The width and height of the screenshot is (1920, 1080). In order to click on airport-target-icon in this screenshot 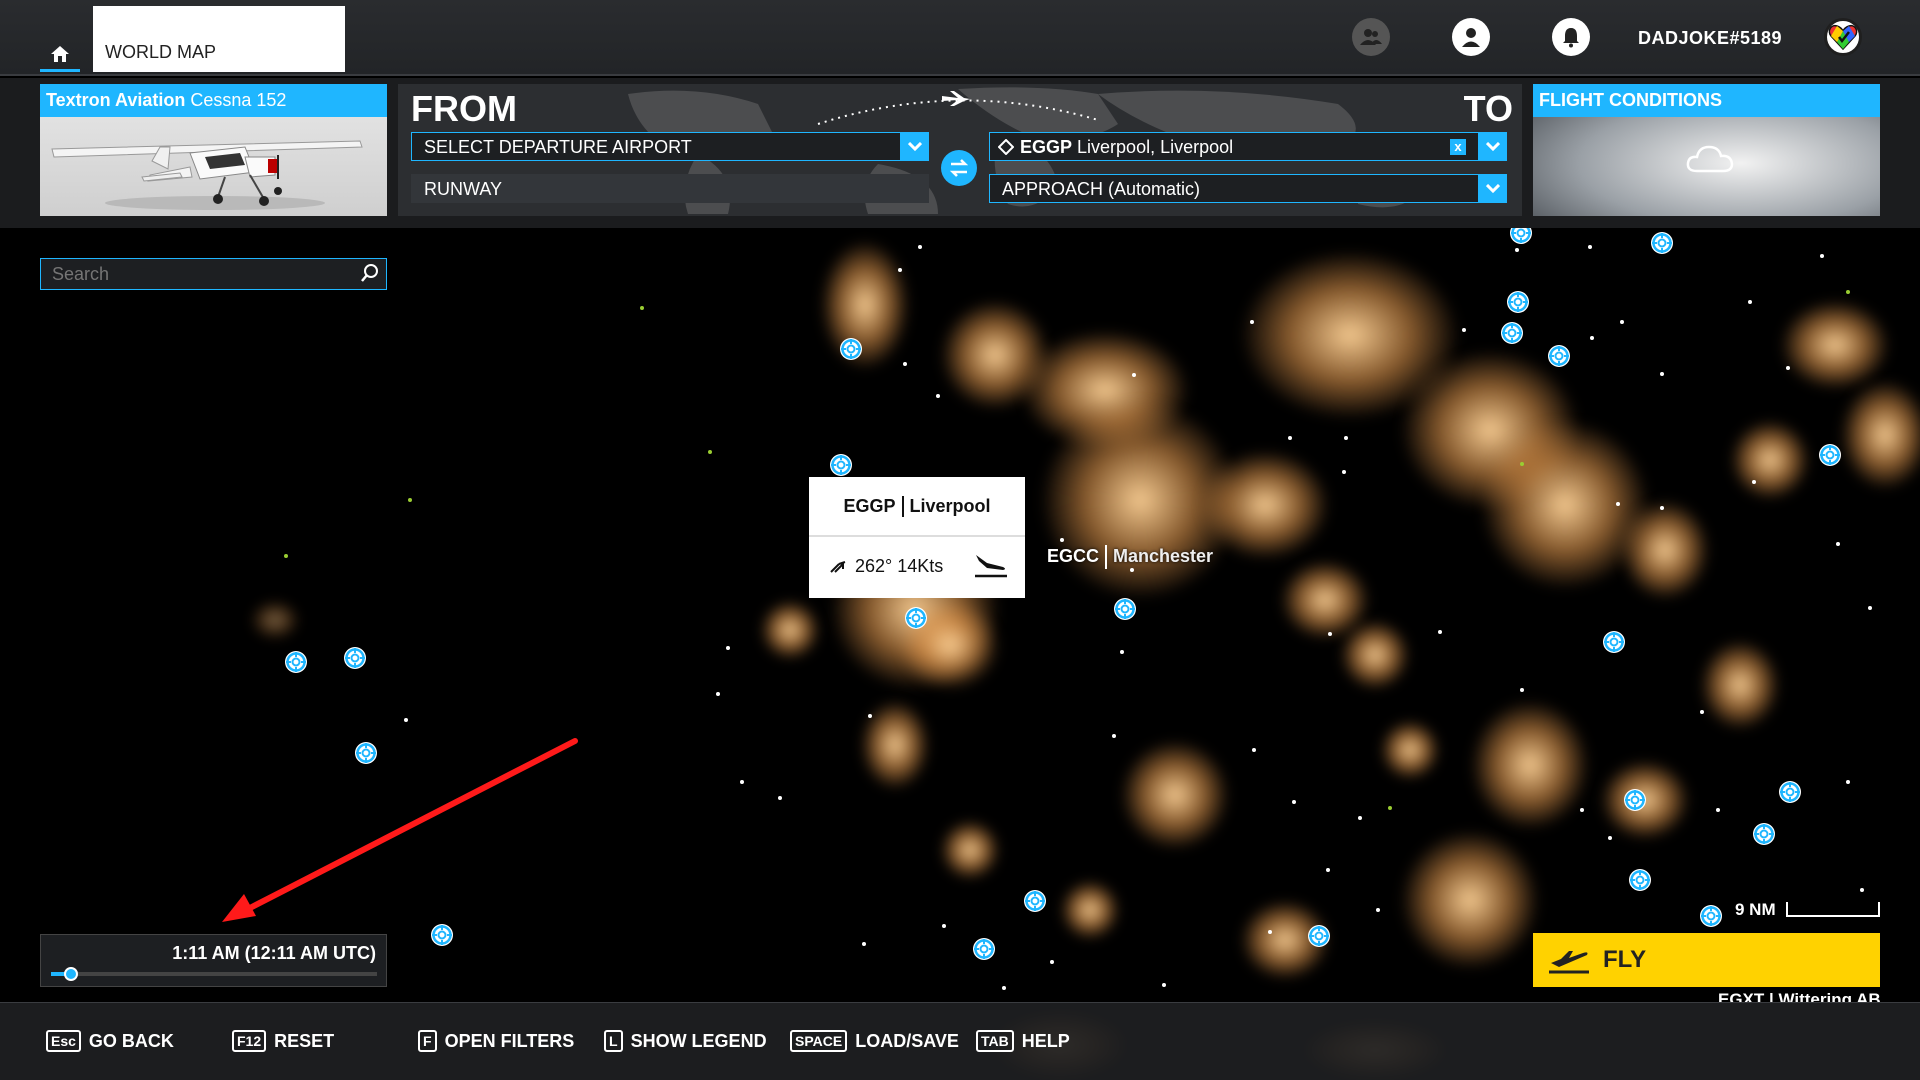, I will do `click(1006, 147)`.